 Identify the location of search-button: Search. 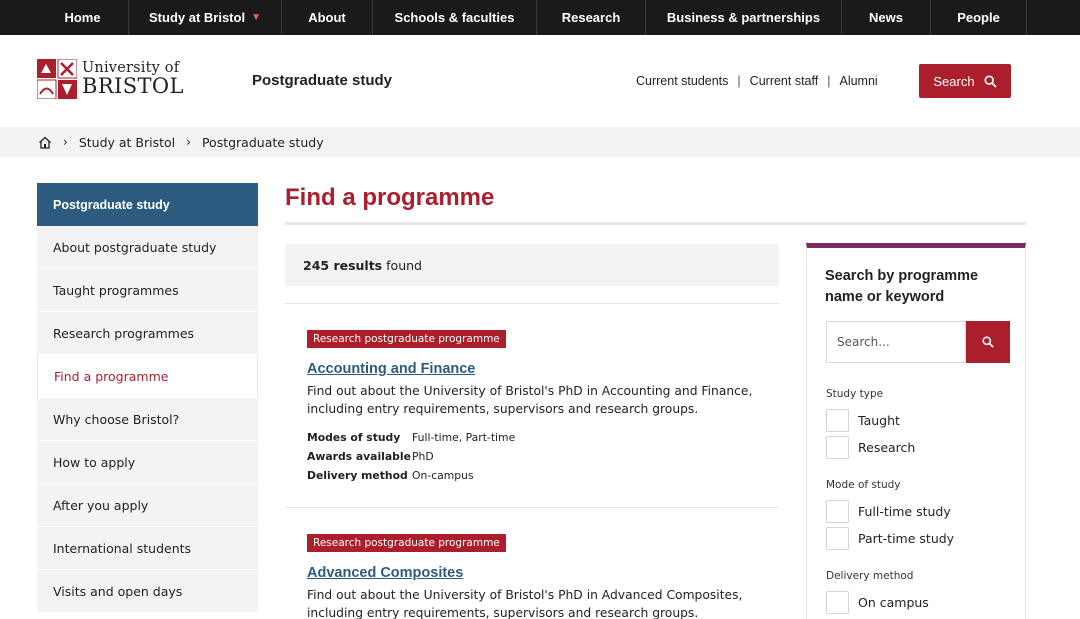
(965, 81).